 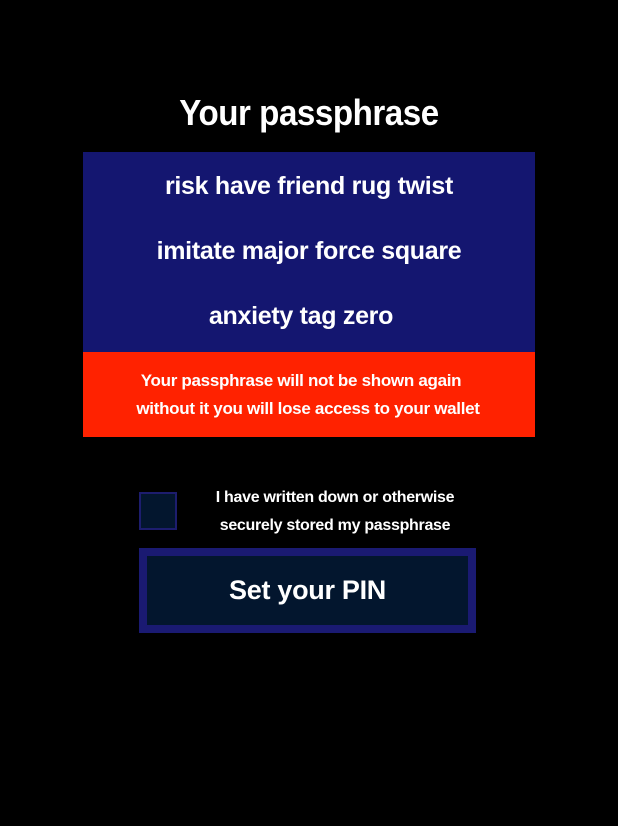 I want to click on set-pin-button: Set your PIN, so click(x=307, y=590).